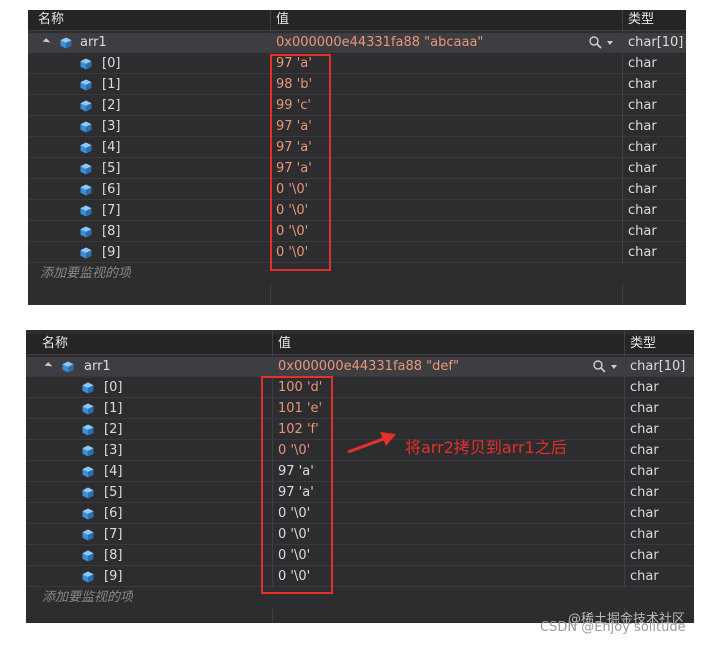 The height and width of the screenshot is (646, 726). I want to click on watch-value: 100 'd', so click(300, 388).